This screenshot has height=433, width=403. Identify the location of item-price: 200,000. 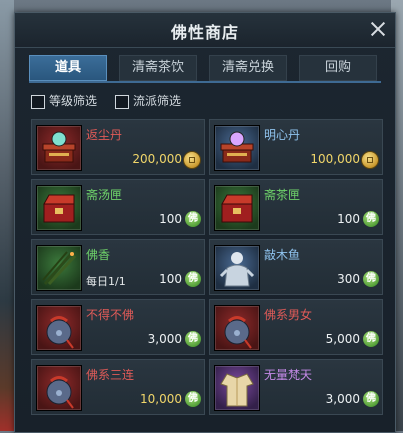
(157, 159).